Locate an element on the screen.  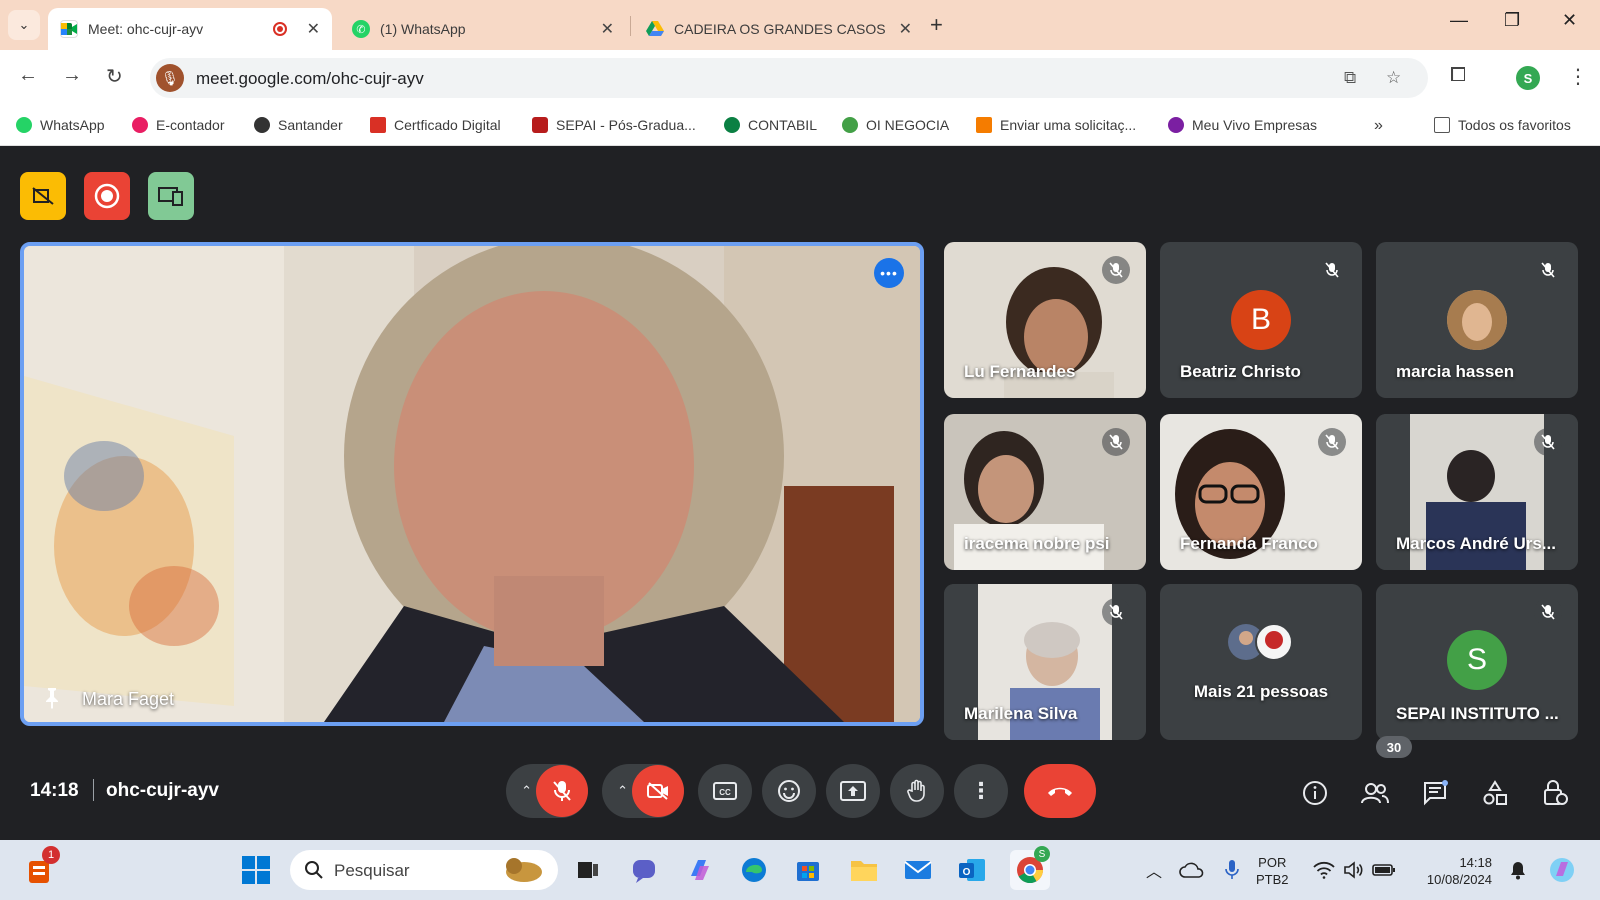
reload-icon: ↻ is located at coordinates (114, 76).